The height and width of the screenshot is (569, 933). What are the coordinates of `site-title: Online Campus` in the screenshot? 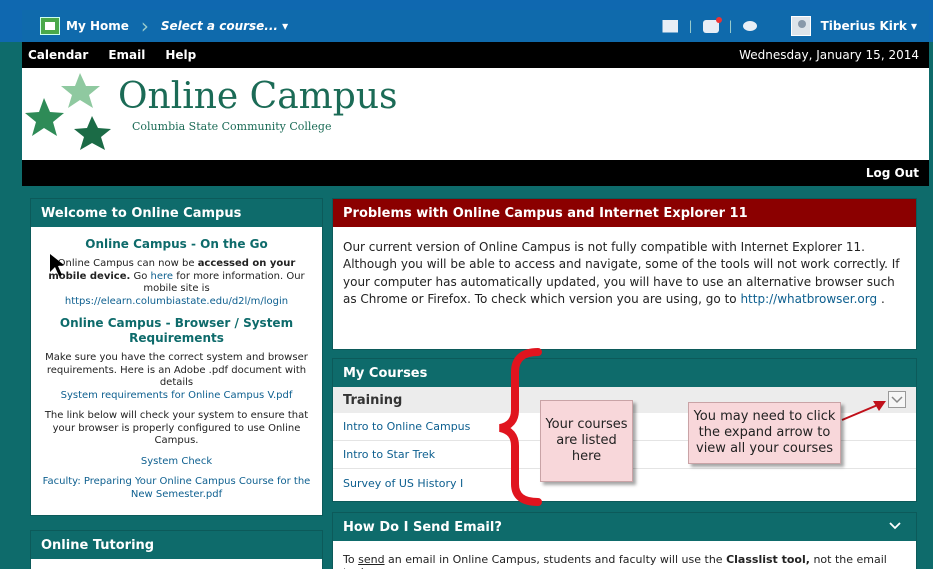 It's located at (258, 96).